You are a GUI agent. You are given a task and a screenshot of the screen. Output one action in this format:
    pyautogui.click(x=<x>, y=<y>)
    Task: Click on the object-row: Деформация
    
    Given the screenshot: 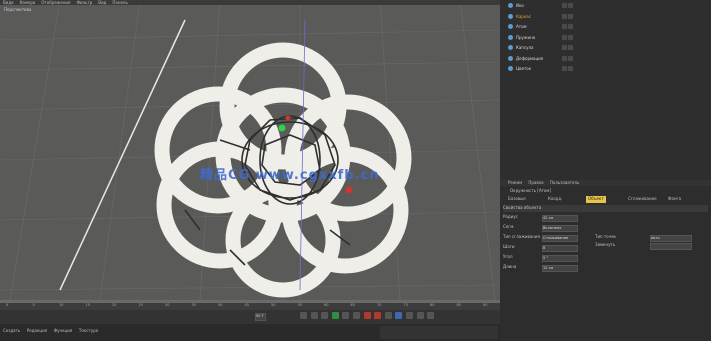 What is the action you would take?
    pyautogui.click(x=605, y=59)
    